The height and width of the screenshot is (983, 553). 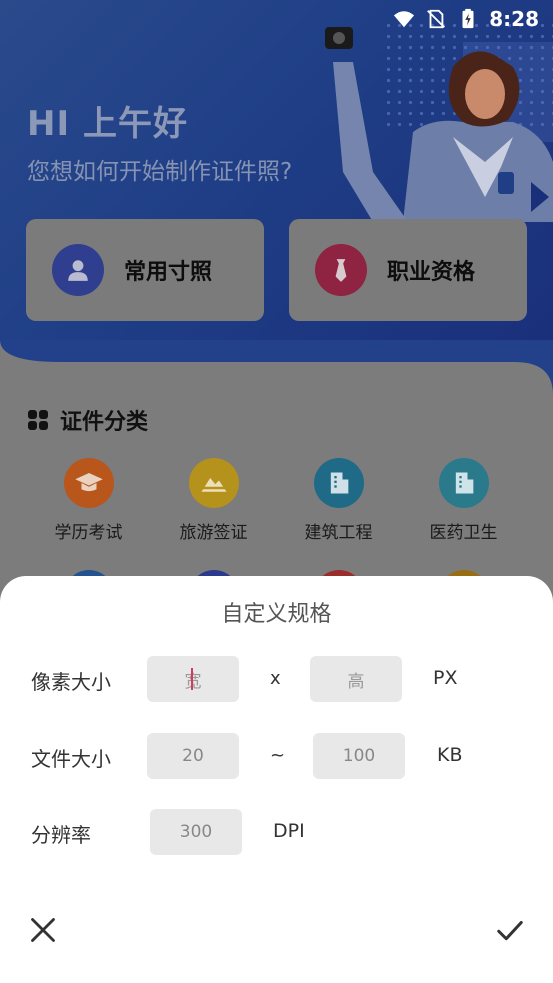 I want to click on building-icon, so click(x=338, y=483).